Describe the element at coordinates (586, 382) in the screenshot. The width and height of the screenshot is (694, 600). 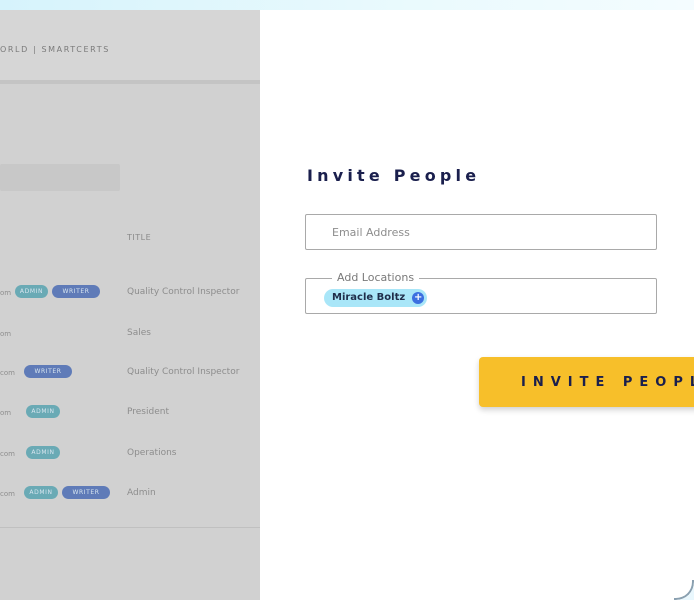
I see `invite-people-button: INVITE PEOPLE` at that location.